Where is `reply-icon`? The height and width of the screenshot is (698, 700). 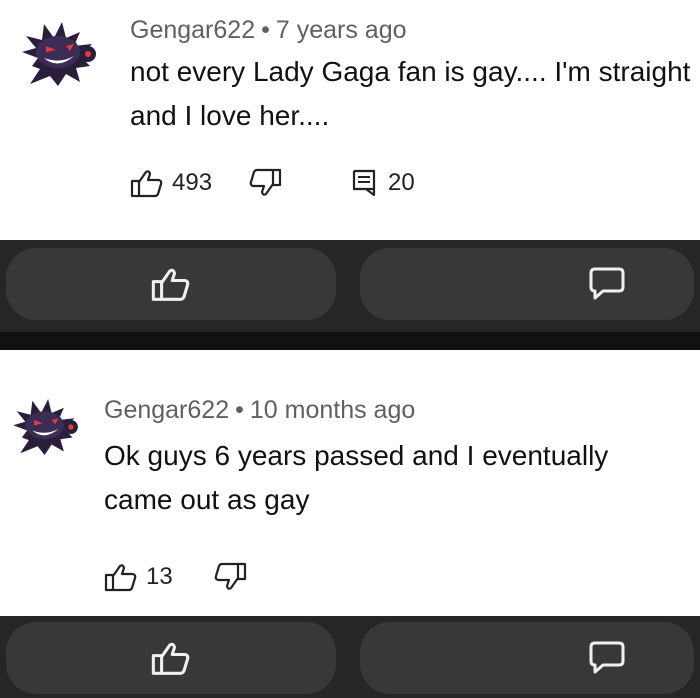
reply-icon is located at coordinates (364, 183).